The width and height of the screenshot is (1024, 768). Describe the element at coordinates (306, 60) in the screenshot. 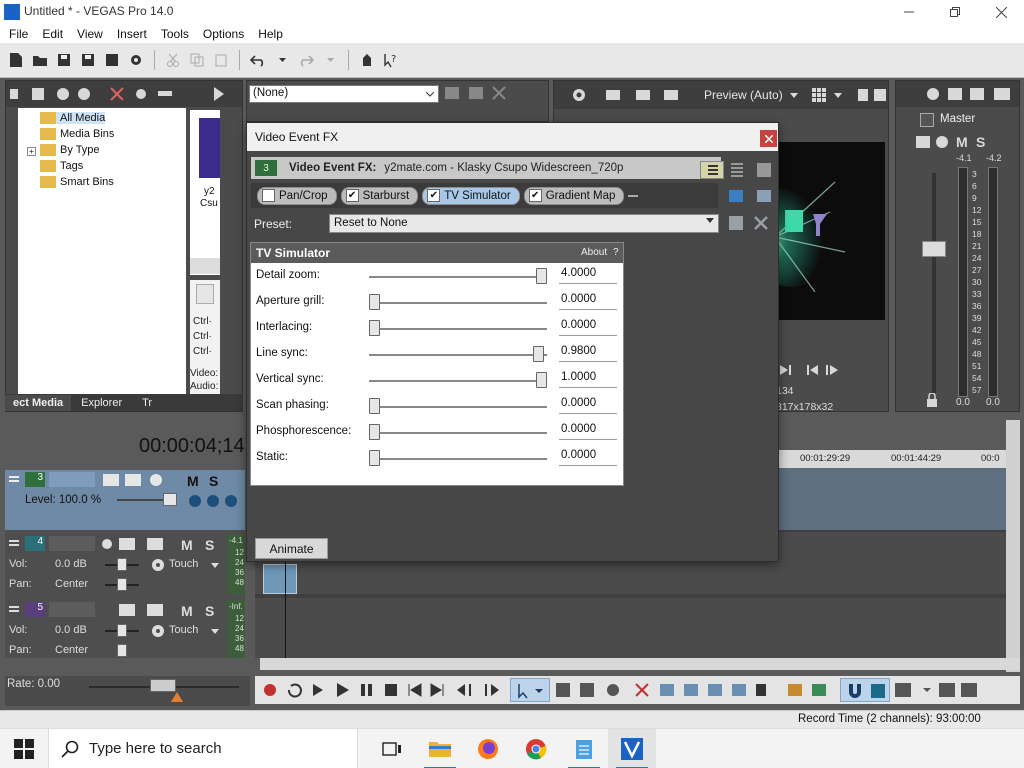

I see `redo-button` at that location.